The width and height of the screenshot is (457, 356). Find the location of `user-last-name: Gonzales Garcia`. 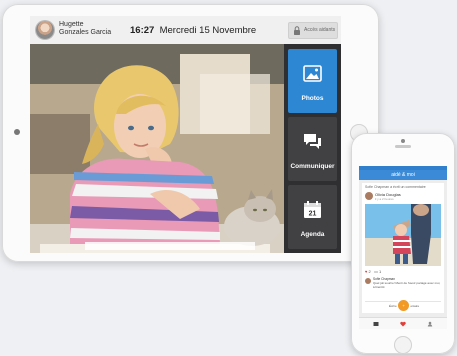

user-last-name: Gonzales Garcia is located at coordinates (85, 32).